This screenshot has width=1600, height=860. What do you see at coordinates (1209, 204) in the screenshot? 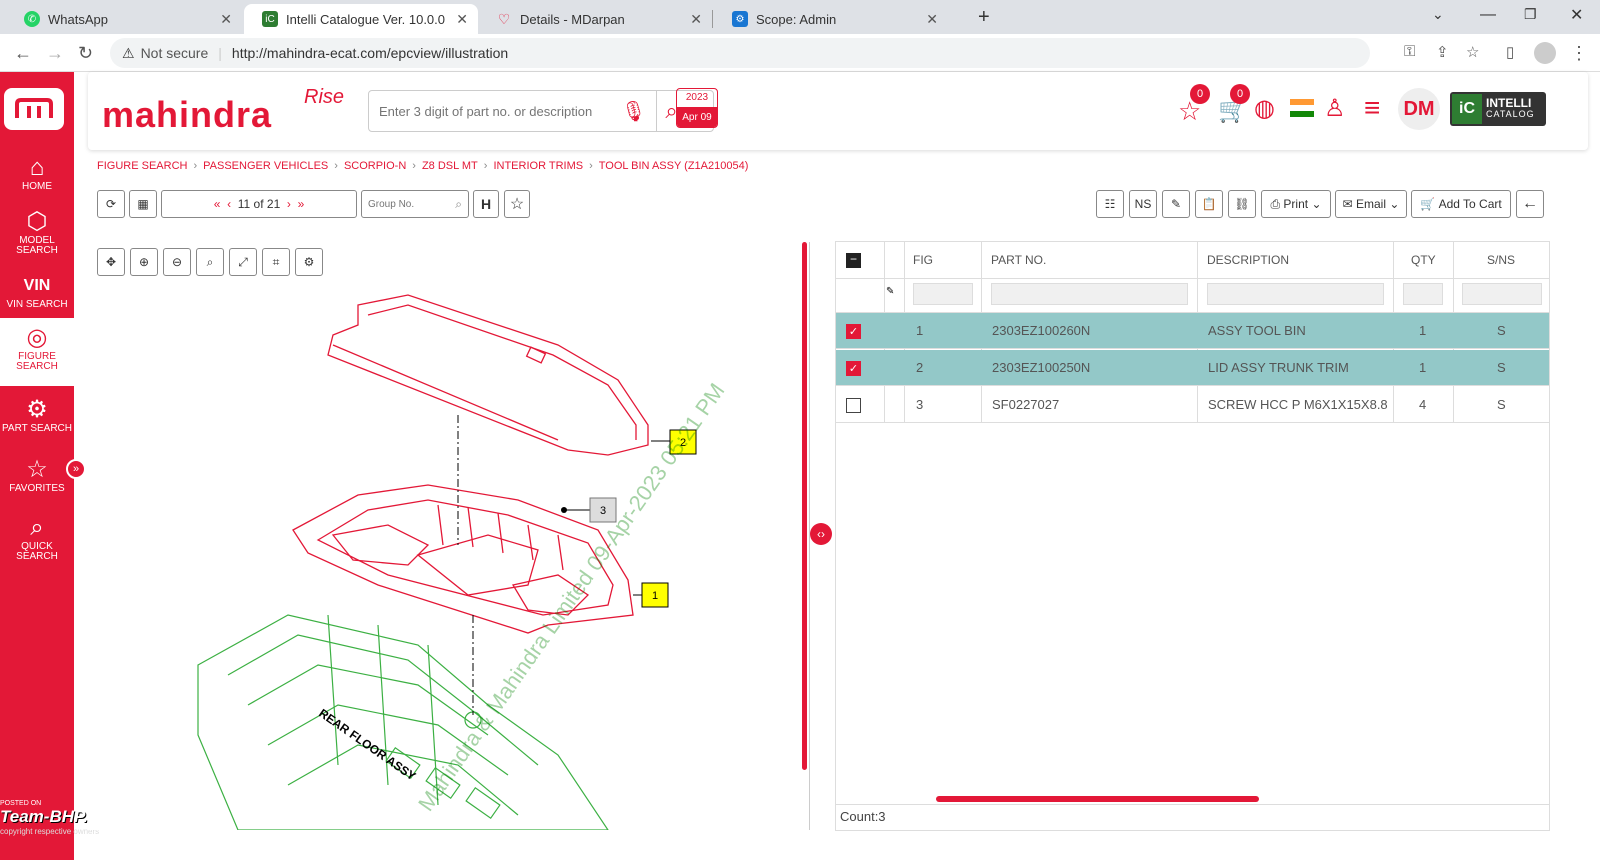
I see `clipboard-button: 📋` at bounding box center [1209, 204].